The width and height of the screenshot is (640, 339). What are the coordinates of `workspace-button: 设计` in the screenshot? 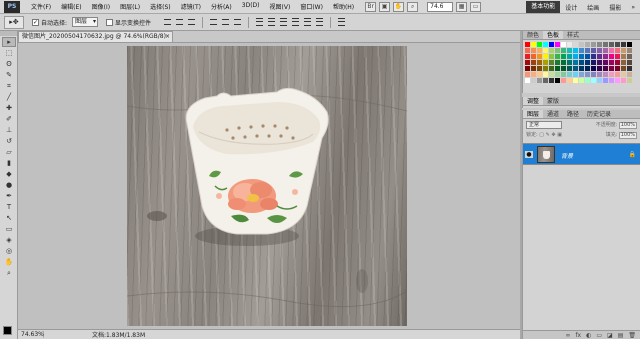 It's located at (571, 7).